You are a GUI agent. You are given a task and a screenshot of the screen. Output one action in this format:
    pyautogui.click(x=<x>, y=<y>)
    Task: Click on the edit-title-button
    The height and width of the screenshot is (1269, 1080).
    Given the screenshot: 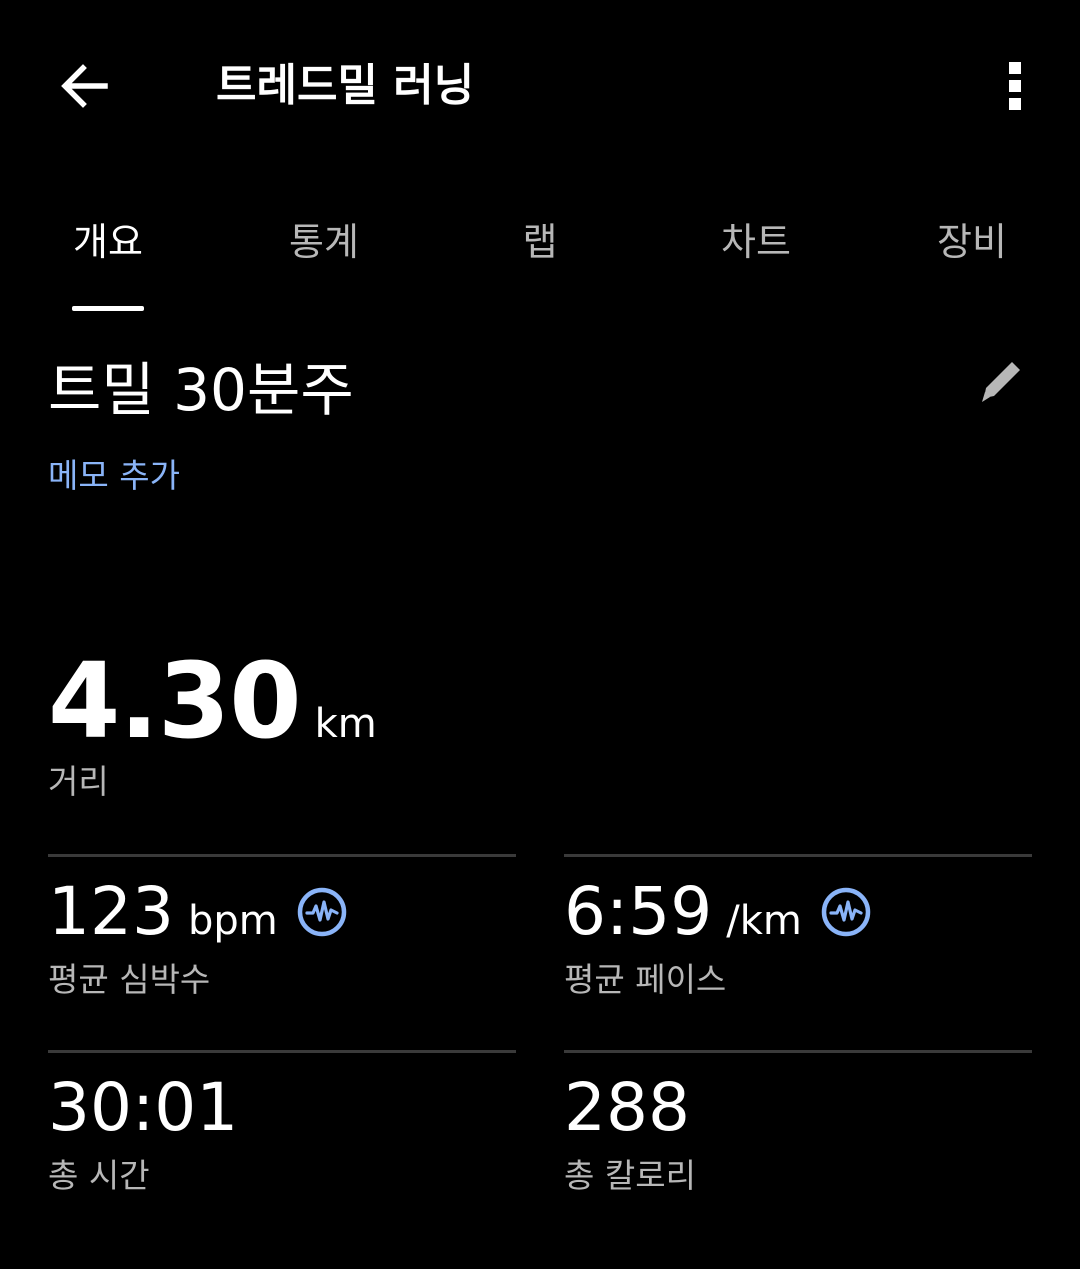 What is the action you would take?
    pyautogui.click(x=1002, y=382)
    